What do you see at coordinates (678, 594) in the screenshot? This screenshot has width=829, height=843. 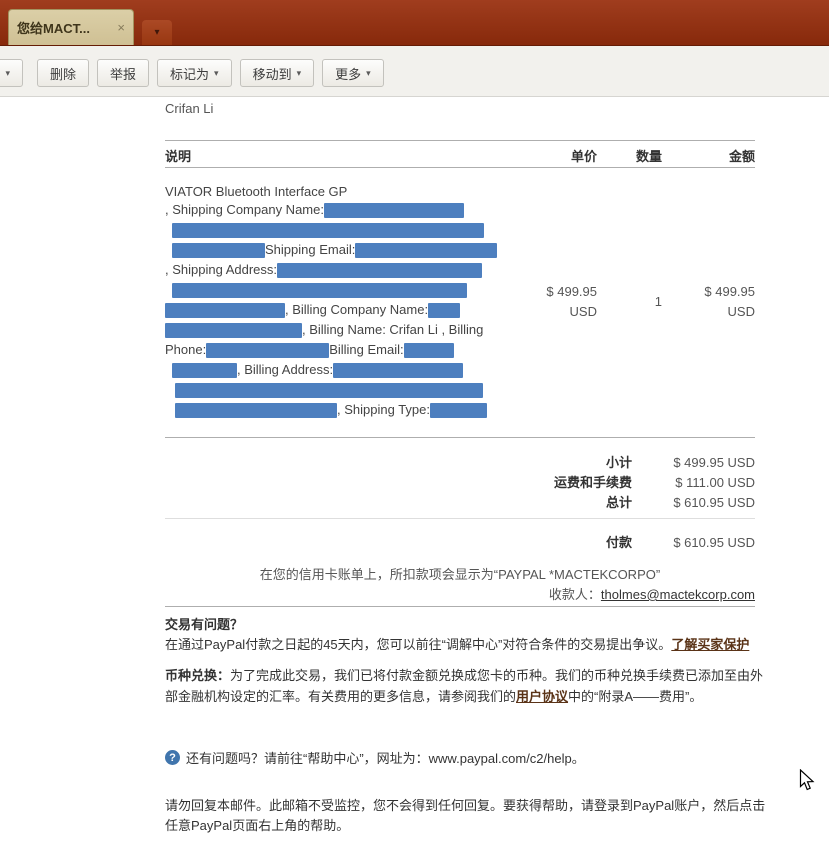 I see `payee-email-link: tholmes@mactekcorp.com` at bounding box center [678, 594].